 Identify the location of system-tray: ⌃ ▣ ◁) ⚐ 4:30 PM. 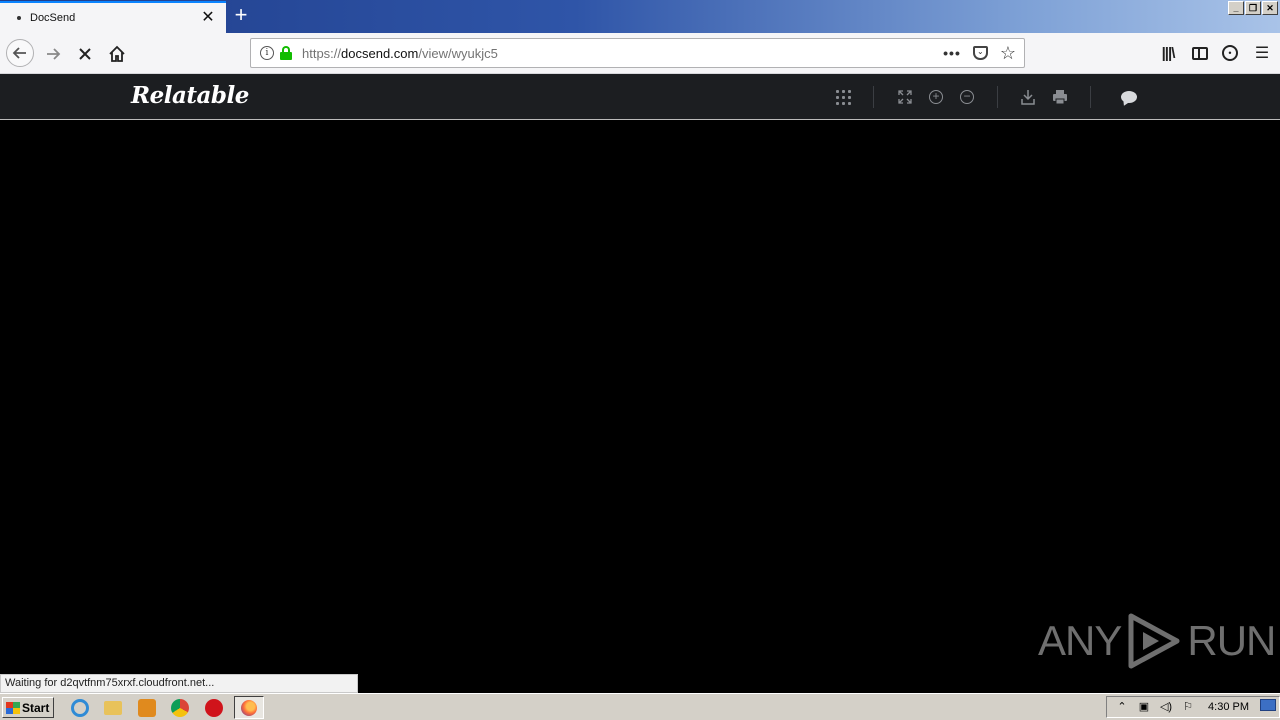
(1193, 707).